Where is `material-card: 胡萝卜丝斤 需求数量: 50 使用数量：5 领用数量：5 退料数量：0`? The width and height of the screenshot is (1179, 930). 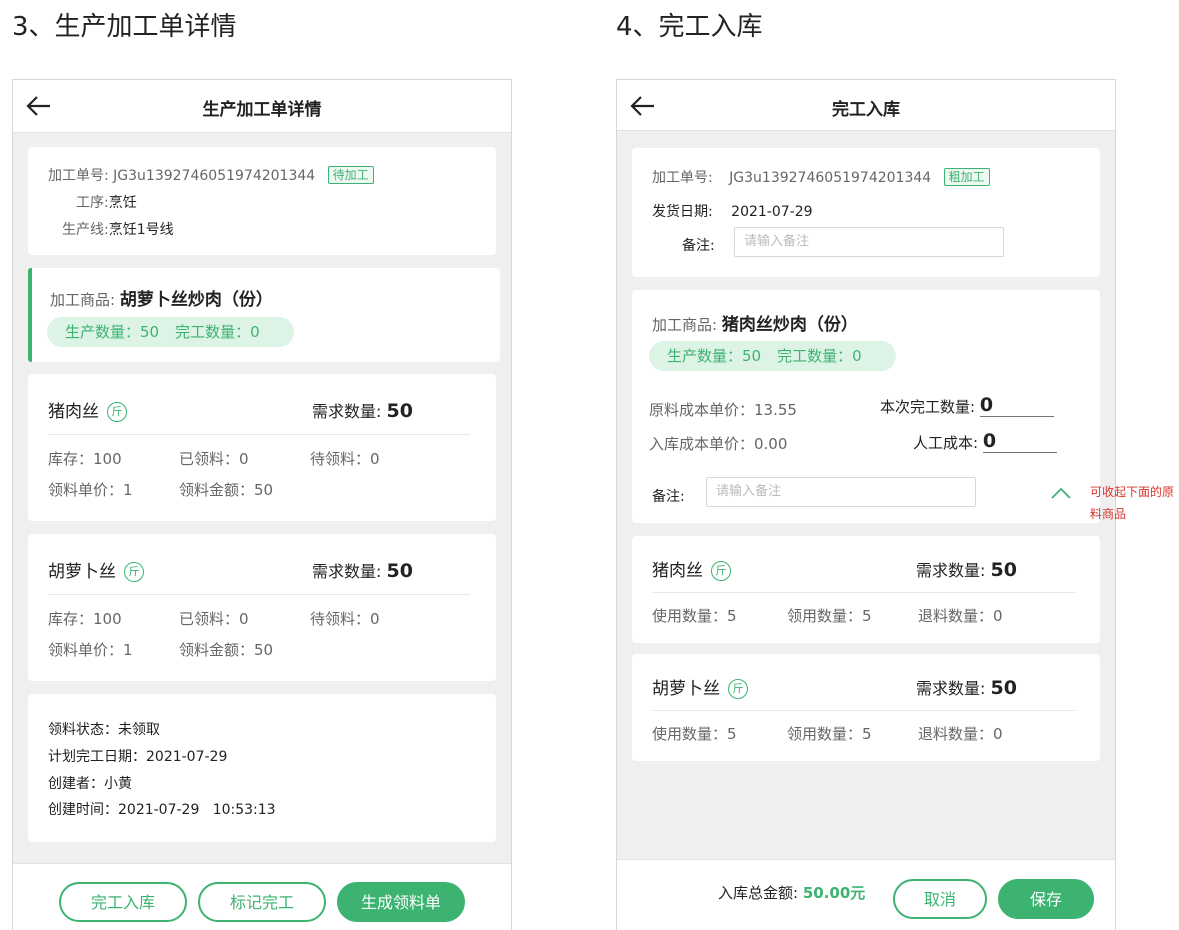 material-card: 胡萝卜丝斤 需求数量: 50 使用数量：5 领用数量：5 退料数量：0 is located at coordinates (866, 707).